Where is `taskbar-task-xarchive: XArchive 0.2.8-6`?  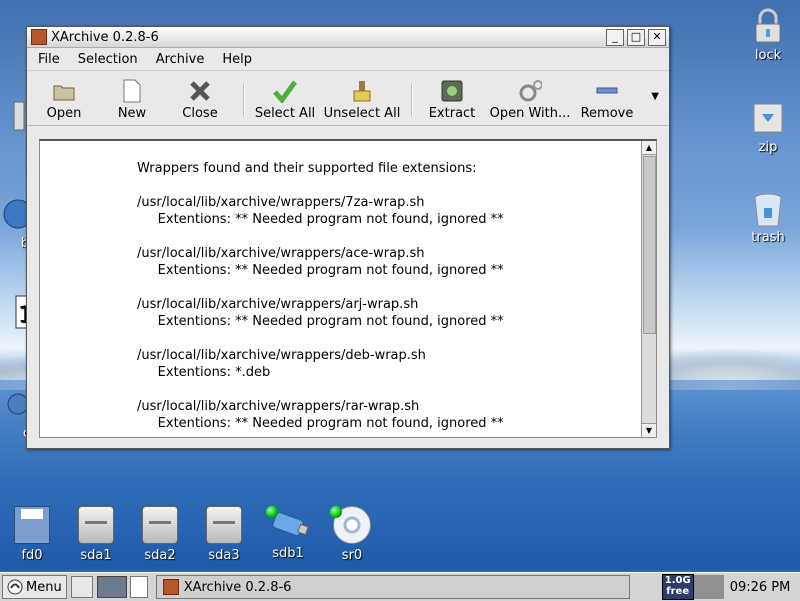
taskbar-task-xarchive: XArchive 0.2.8-6 is located at coordinates (392, 587).